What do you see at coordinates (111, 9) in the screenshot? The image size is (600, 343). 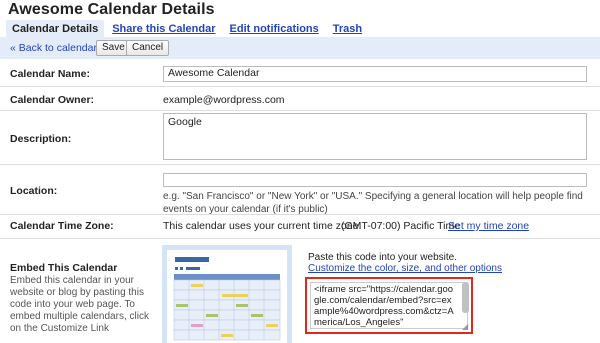 I see `page-title: Awesome Calendar Details` at bounding box center [111, 9].